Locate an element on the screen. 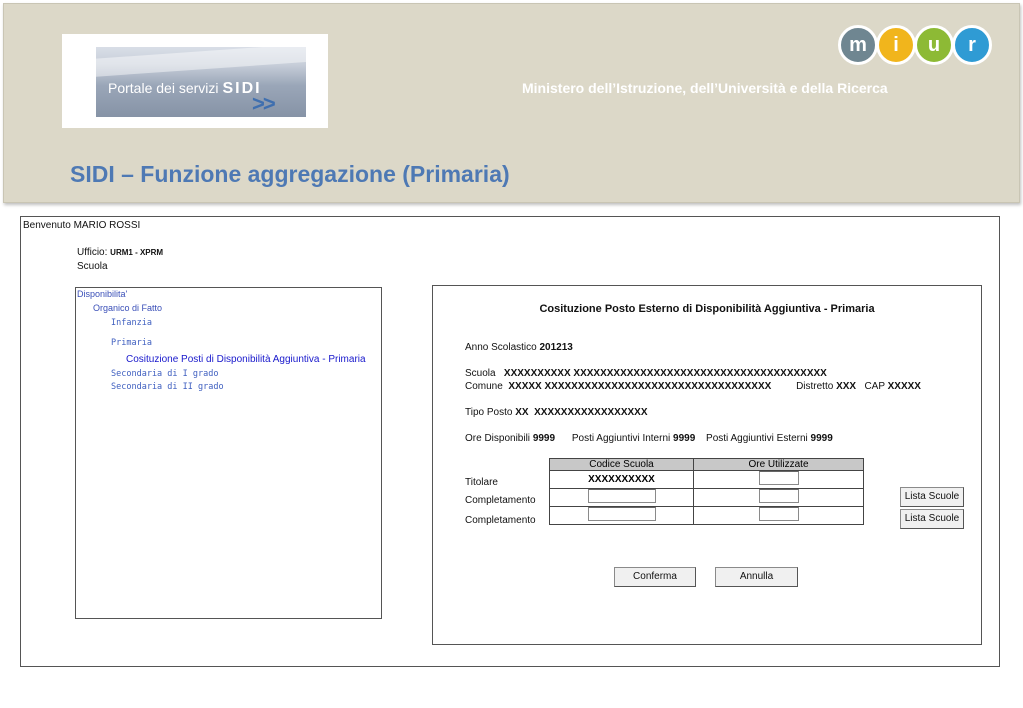 Image resolution: width=1023 pixels, height=708 pixels. completamento2-label: Completamento is located at coordinates (500, 520).